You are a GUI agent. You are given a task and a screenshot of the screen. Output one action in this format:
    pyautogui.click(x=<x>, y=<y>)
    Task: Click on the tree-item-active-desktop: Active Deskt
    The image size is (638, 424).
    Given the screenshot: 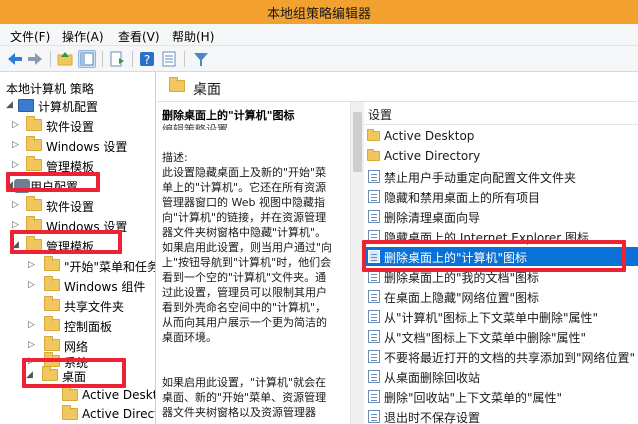 What is the action you would take?
    pyautogui.click(x=80, y=396)
    